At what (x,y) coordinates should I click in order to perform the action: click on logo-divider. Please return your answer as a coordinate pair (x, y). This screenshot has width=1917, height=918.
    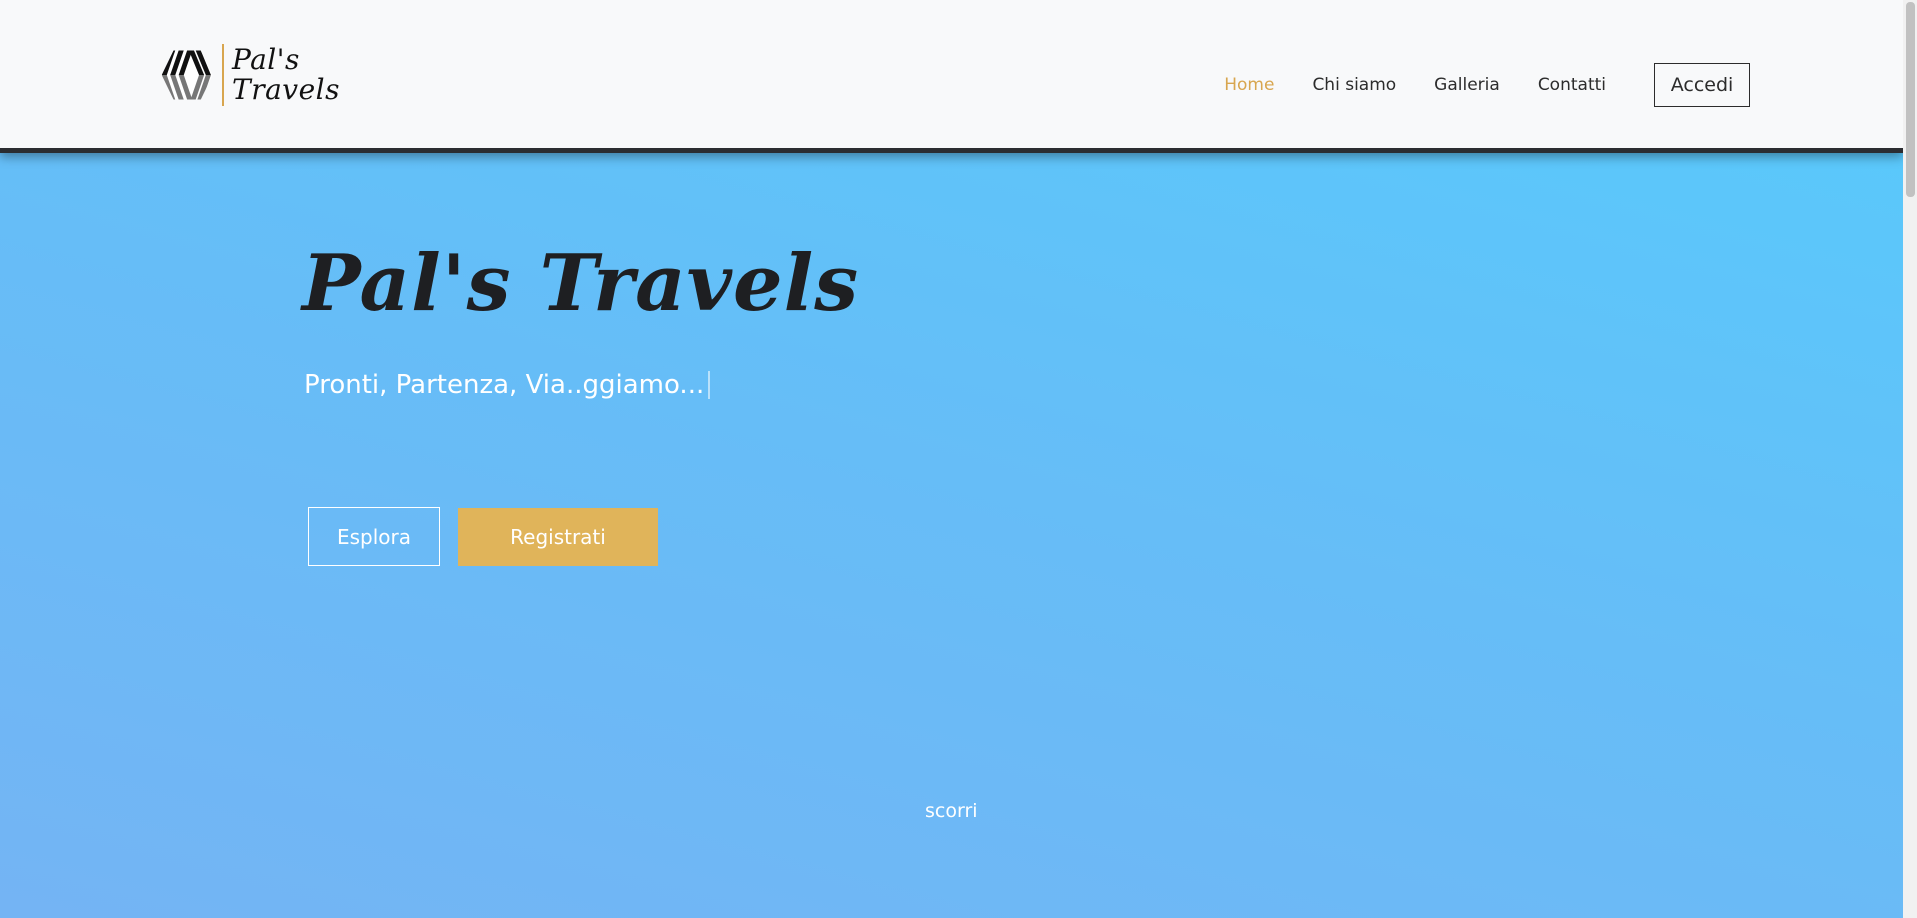
    Looking at the image, I should click on (223, 75).